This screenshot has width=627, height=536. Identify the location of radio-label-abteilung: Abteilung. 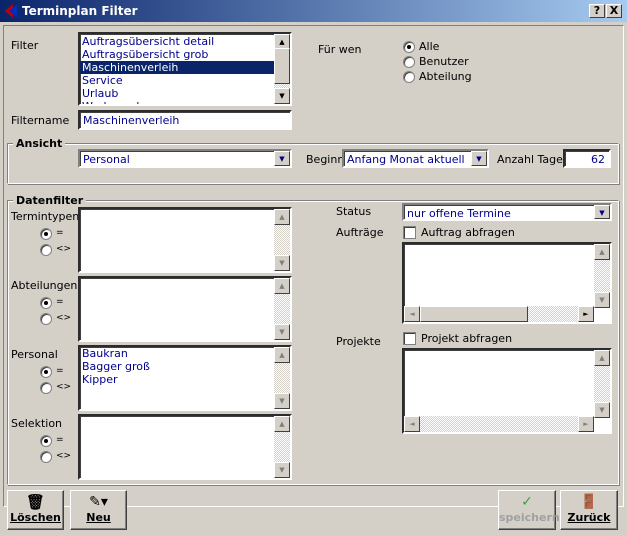
(445, 76).